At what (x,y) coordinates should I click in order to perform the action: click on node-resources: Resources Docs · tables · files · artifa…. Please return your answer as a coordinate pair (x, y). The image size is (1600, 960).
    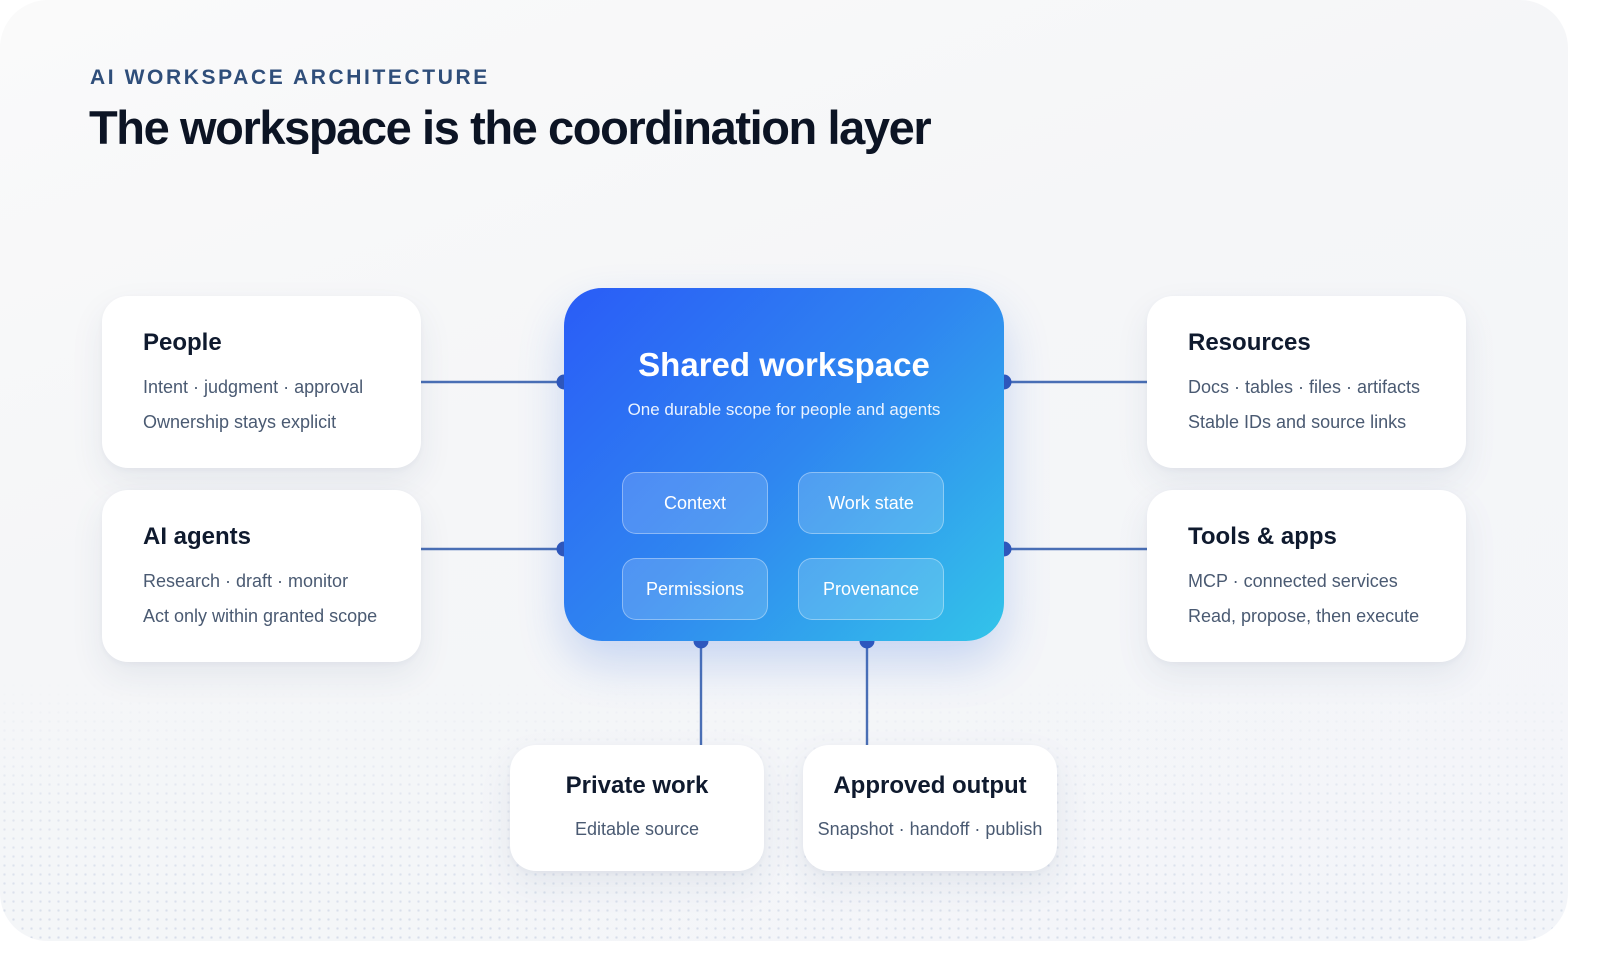
    Looking at the image, I should click on (1306, 382).